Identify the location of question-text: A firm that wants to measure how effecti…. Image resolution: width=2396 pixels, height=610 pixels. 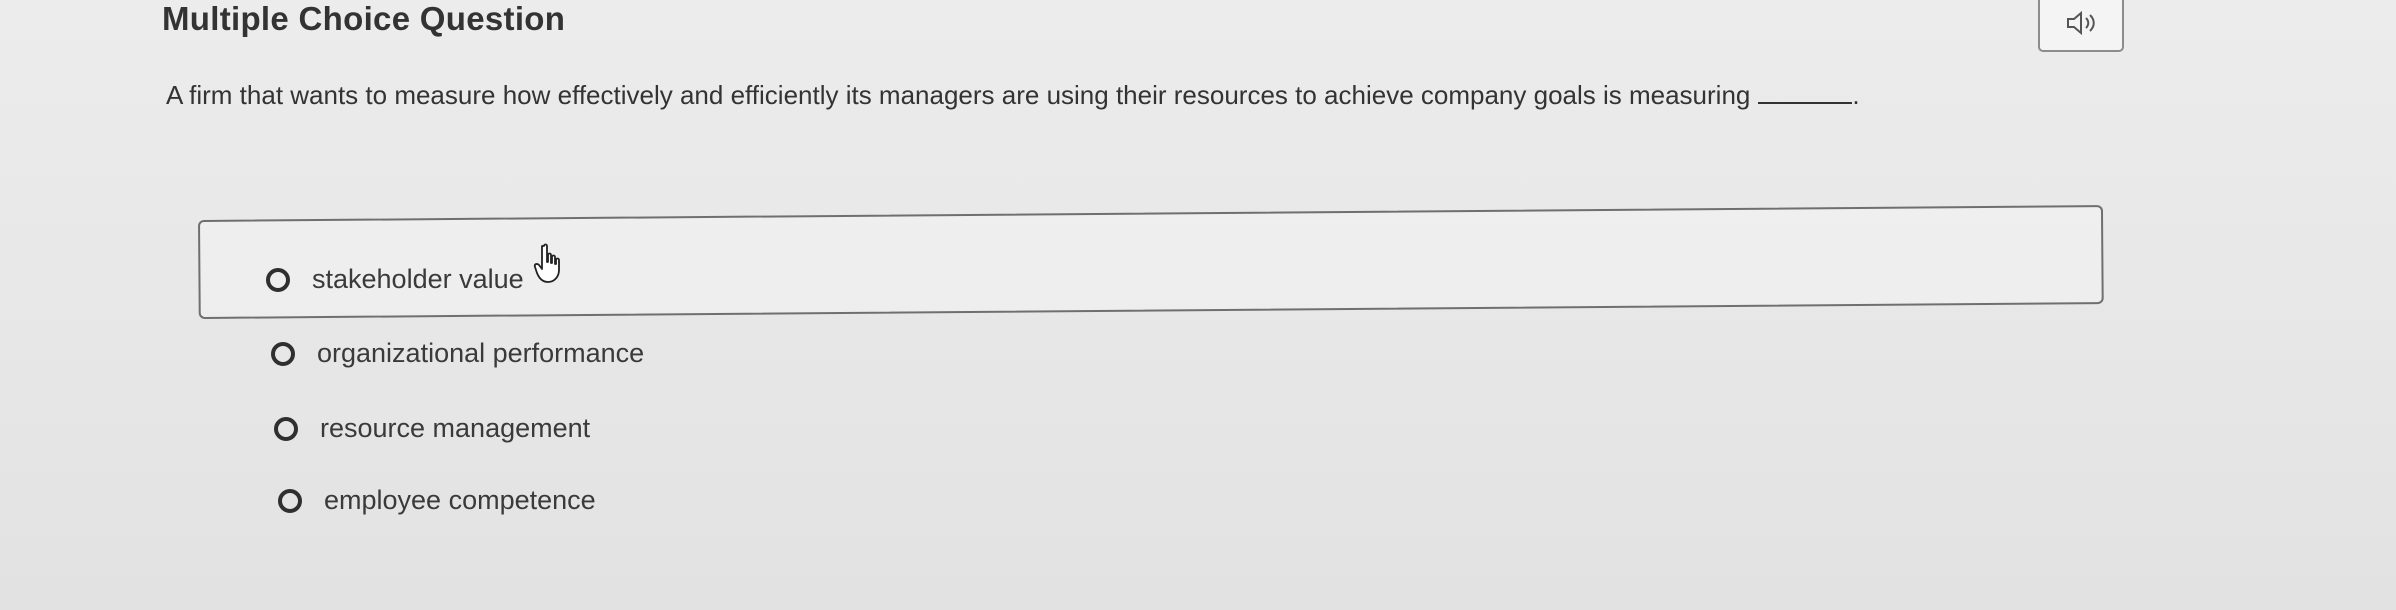
(1013, 95).